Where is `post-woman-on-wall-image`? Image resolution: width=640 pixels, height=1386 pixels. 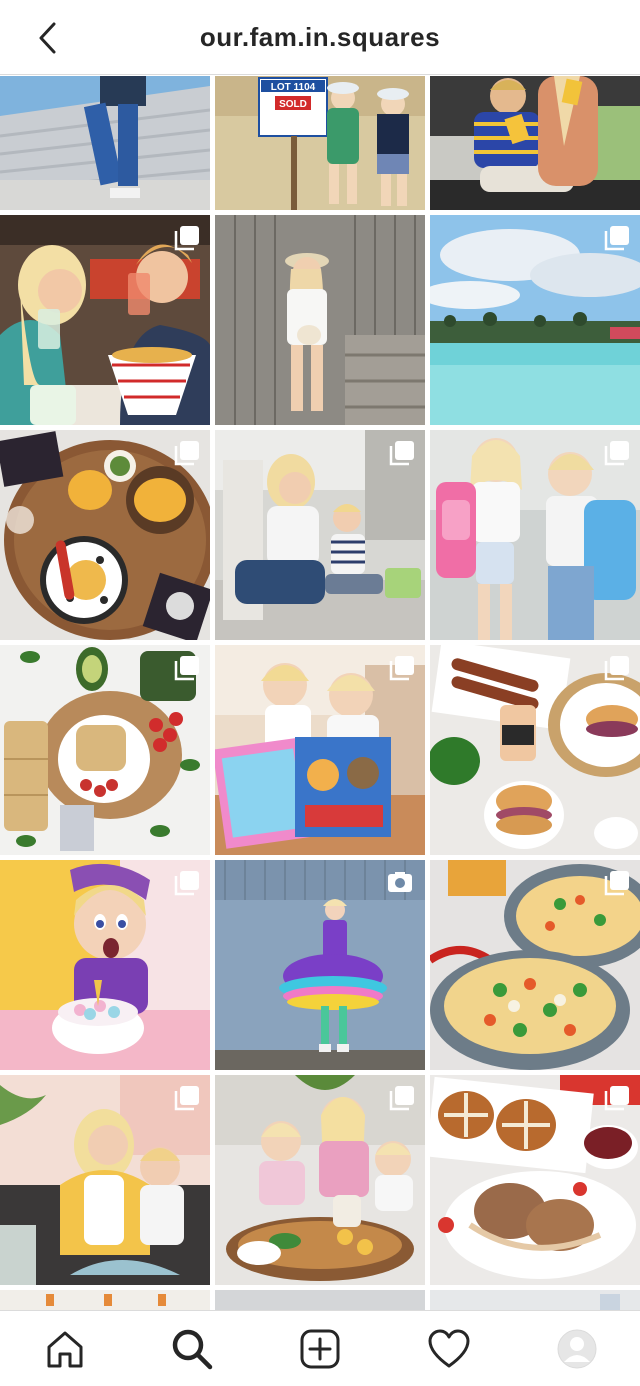
post-woman-on-wall-image is located at coordinates (105, 143).